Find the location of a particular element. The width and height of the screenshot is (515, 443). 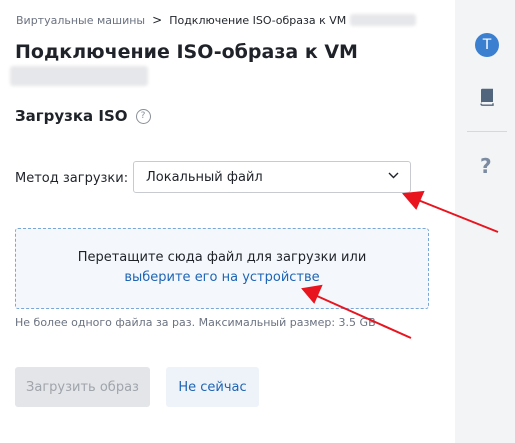

page-title: Подключение ISO-образа к VM is located at coordinates (186, 52).